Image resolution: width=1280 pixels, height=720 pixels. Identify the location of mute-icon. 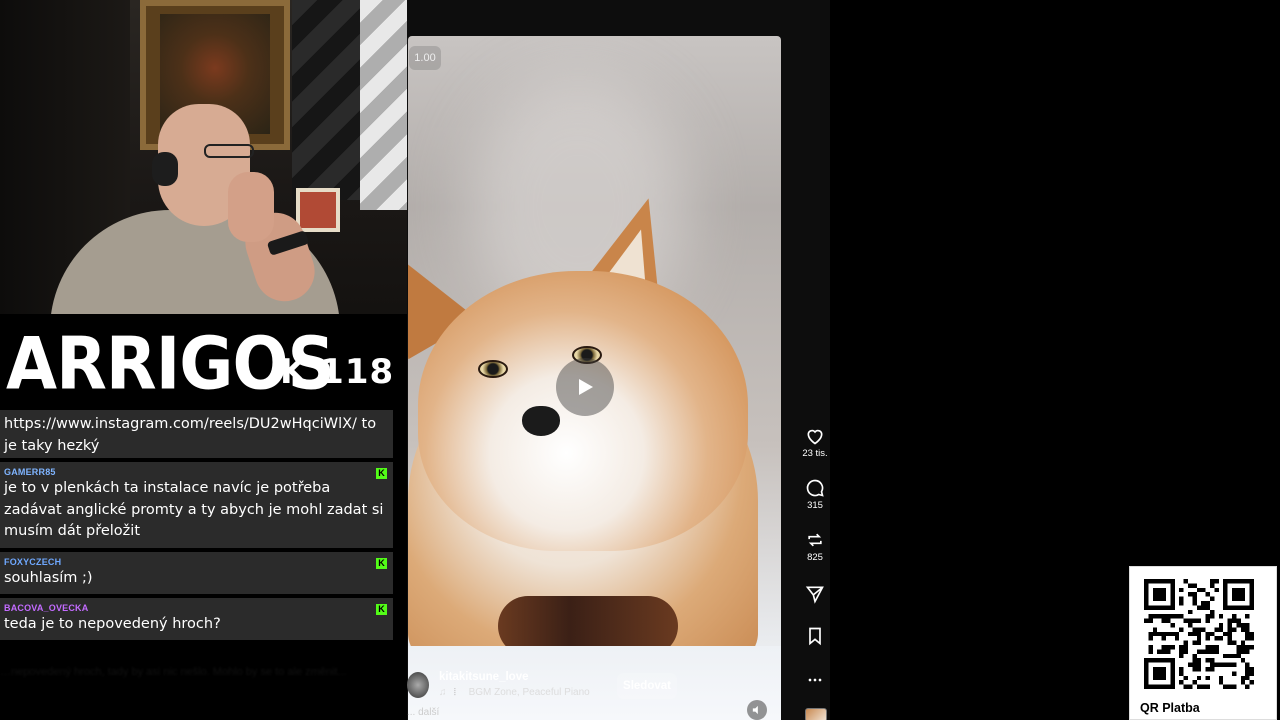
(755, 710).